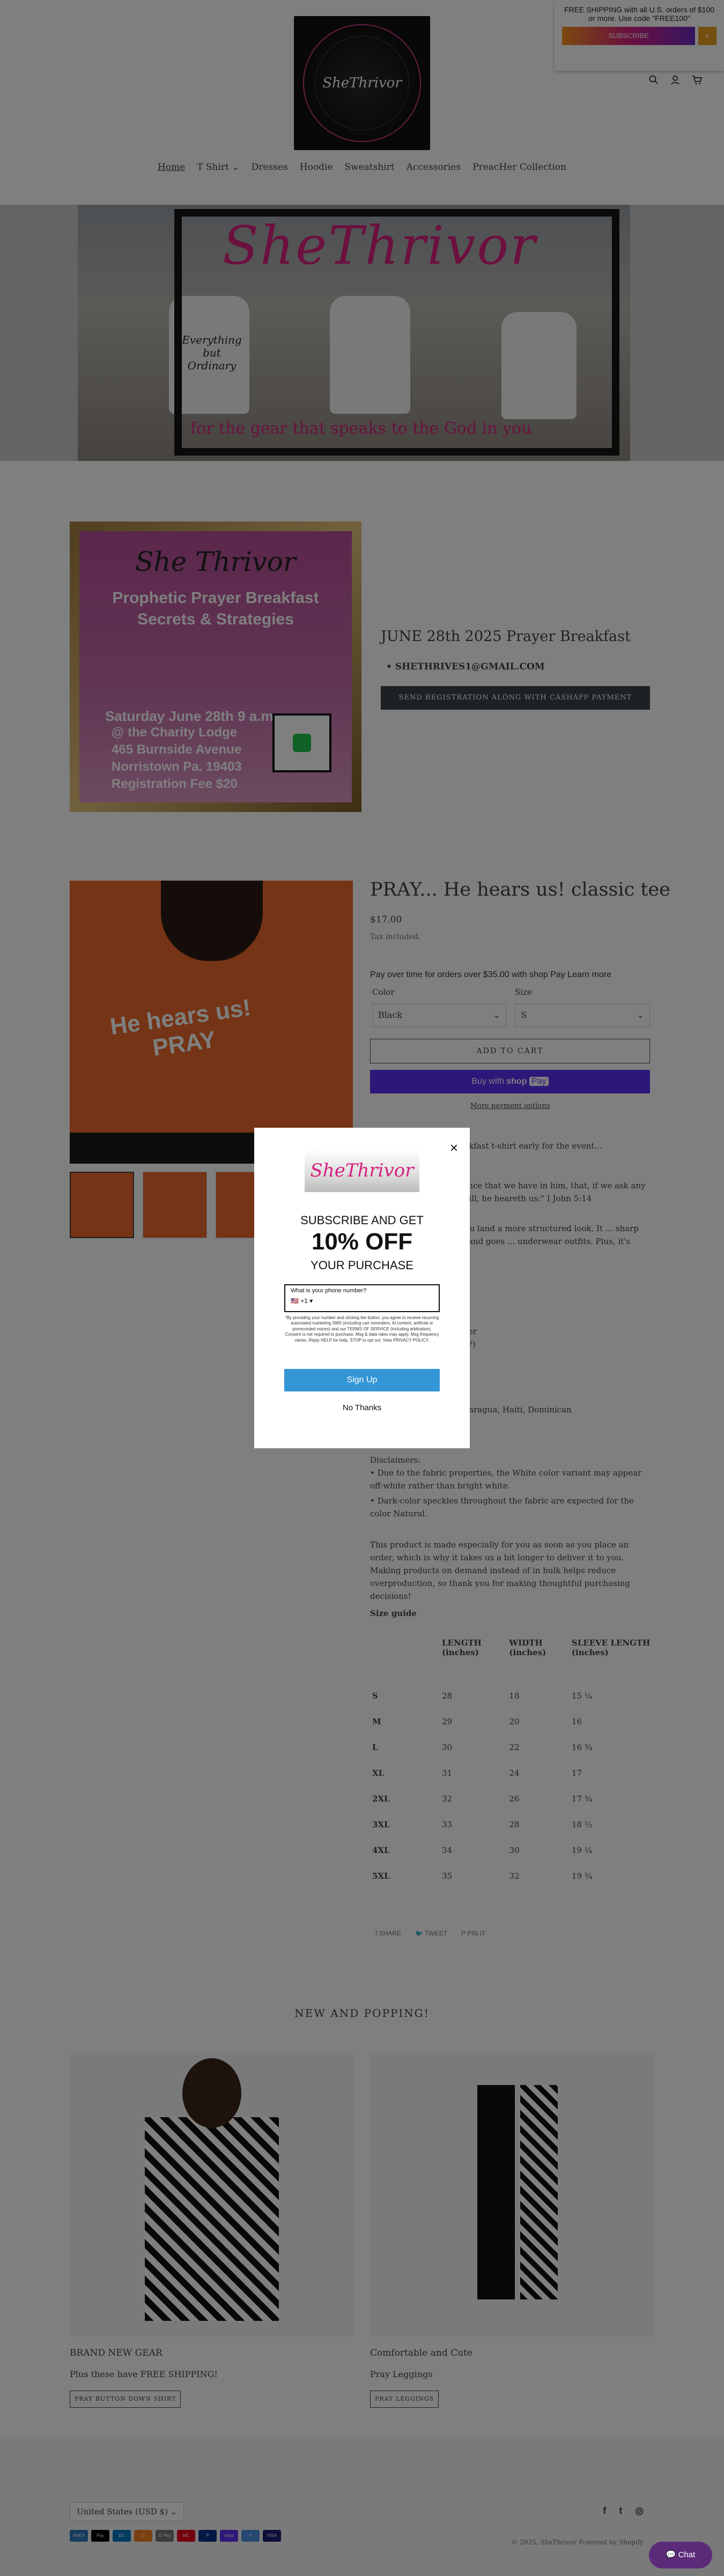 The height and width of the screenshot is (2576, 724). What do you see at coordinates (672, 2554) in the screenshot?
I see `chat-icon: 💬` at bounding box center [672, 2554].